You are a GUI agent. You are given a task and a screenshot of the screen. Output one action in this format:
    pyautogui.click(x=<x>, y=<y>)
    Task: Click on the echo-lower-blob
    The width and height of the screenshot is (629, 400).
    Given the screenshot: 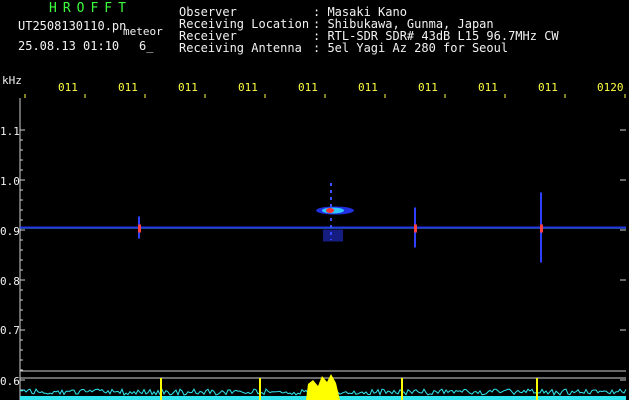 What is the action you would take?
    pyautogui.click(x=333, y=235)
    